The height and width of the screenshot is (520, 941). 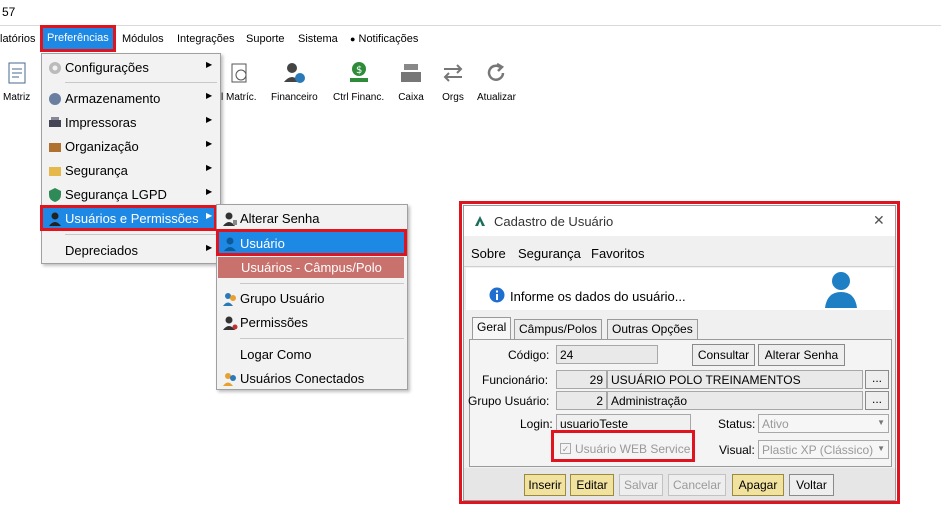 What do you see at coordinates (470, 13) in the screenshot?
I see `window-title-bar: 57` at bounding box center [470, 13].